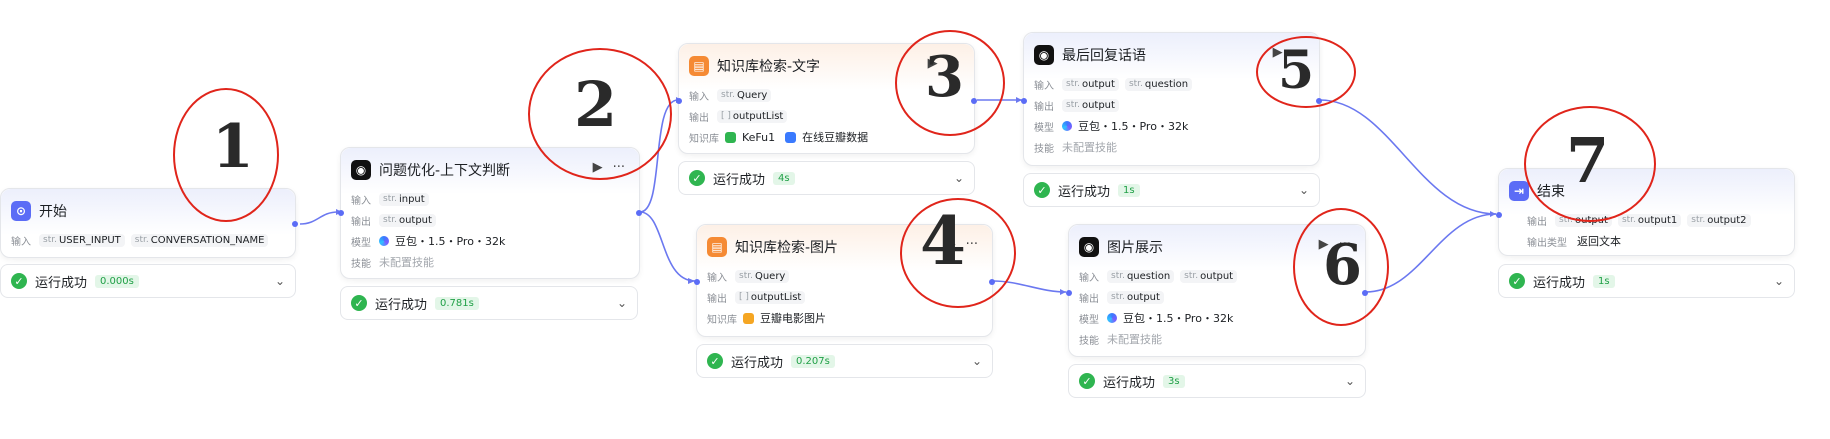  Describe the element at coordinates (769, 67) in the screenshot. I see `node-title: 知识库检索-文字` at that location.